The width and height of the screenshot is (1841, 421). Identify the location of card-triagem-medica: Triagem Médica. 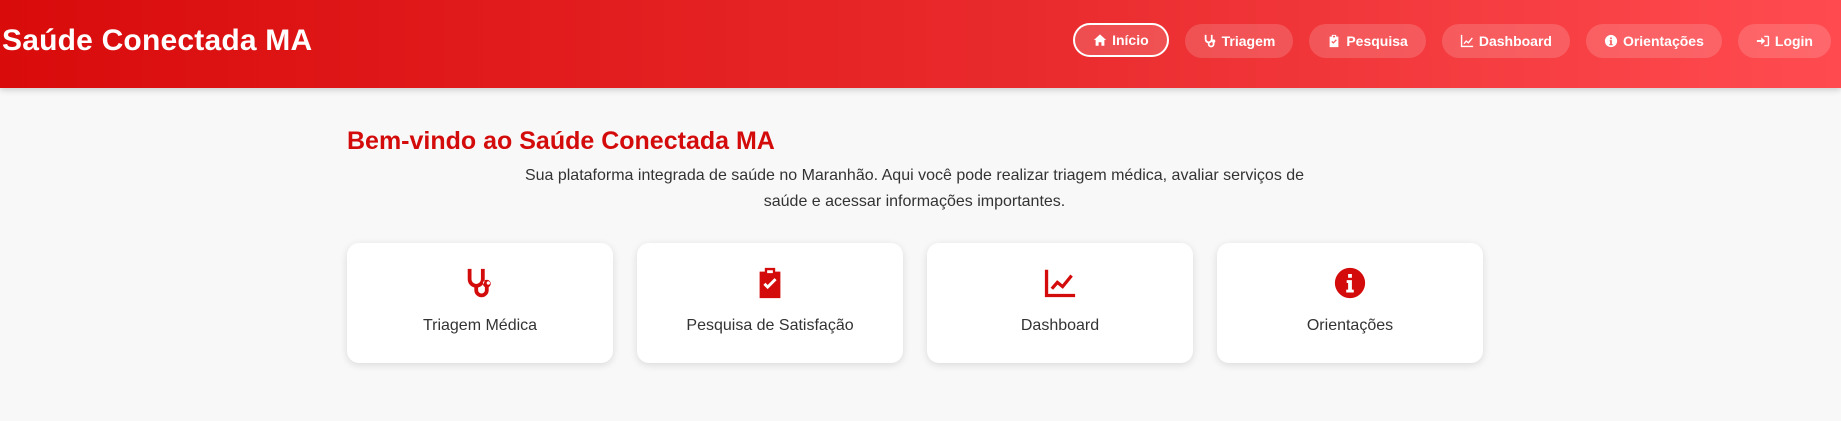
(480, 303).